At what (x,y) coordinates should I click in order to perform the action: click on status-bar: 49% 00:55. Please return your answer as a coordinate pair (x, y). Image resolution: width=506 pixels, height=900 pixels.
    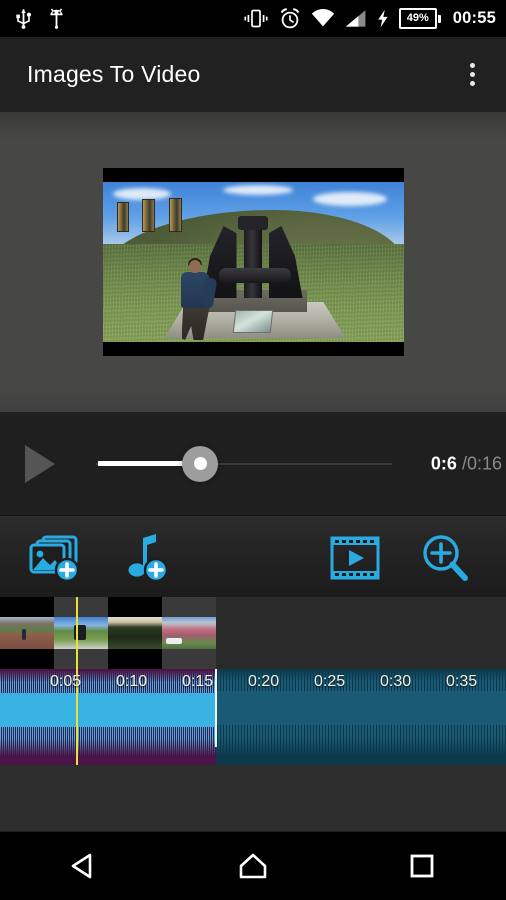
    Looking at the image, I should click on (253, 18).